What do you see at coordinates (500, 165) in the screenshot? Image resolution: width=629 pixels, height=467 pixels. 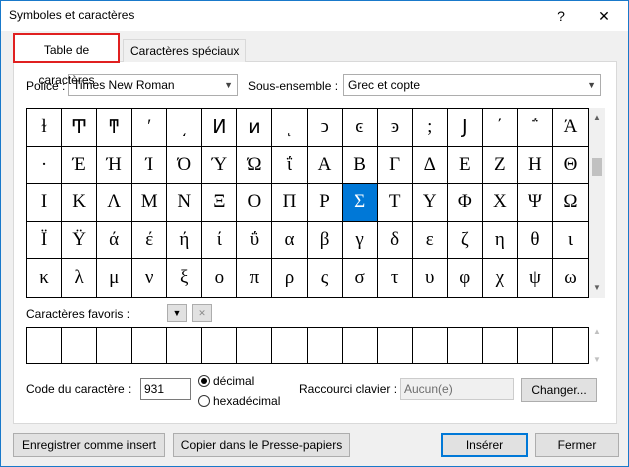 I see `character-cell: Ζ` at bounding box center [500, 165].